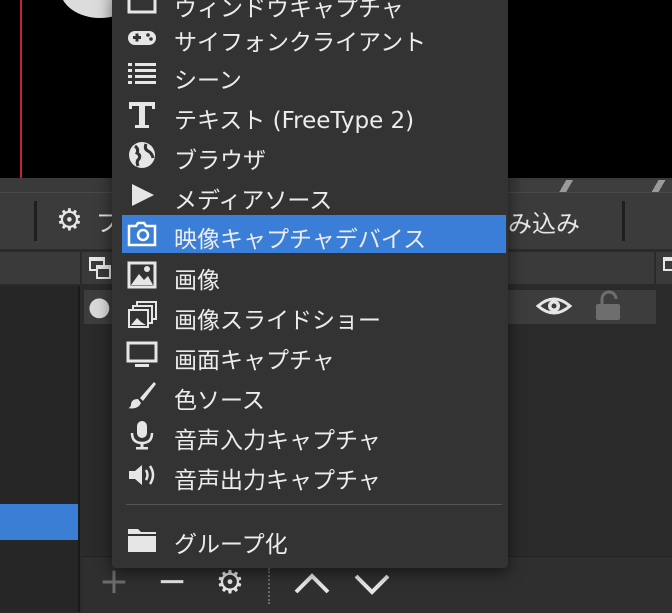 This screenshot has width=672, height=613. I want to click on menu-item-label: 色ソース, so click(219, 401).